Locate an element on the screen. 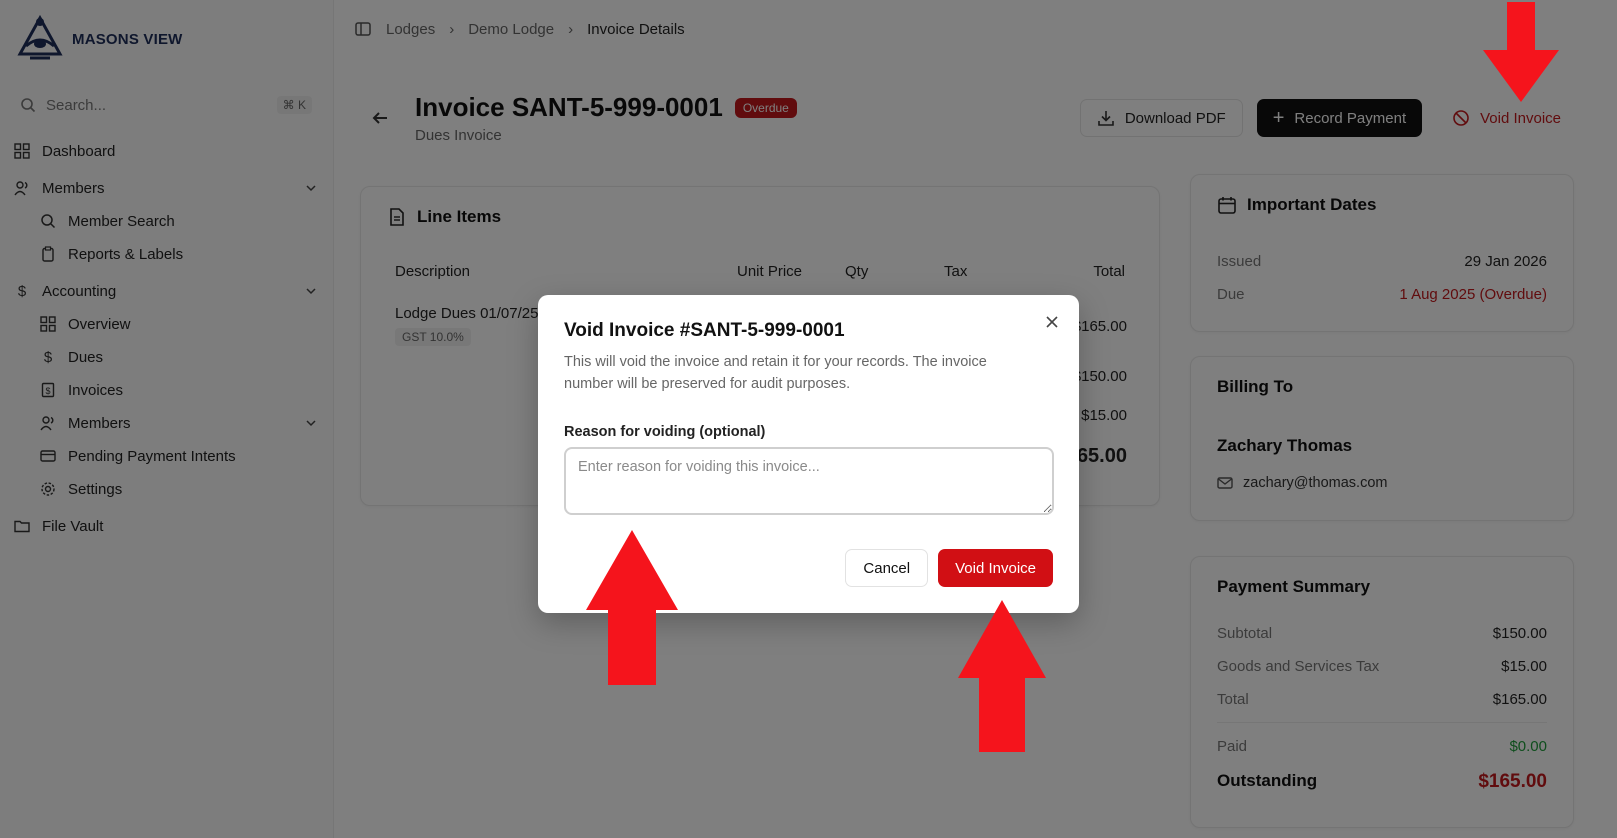 Image resolution: width=1617 pixels, height=838 pixels. confirm-void-button: Void Invoice is located at coordinates (995, 568).